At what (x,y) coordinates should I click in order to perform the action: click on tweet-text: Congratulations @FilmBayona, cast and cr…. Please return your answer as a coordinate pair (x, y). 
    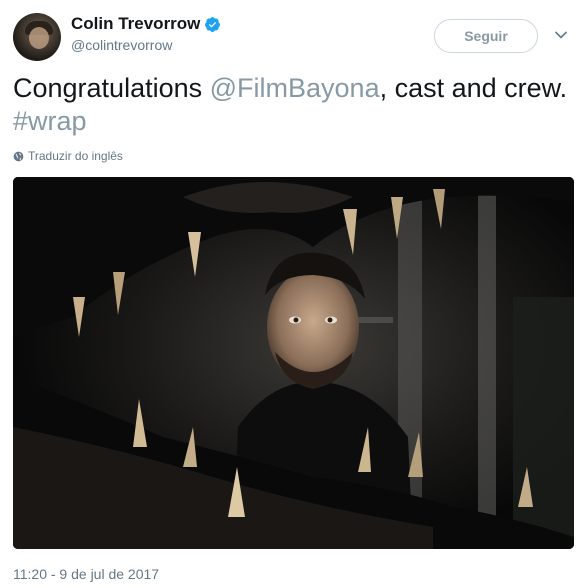
    Looking at the image, I should click on (290, 105).